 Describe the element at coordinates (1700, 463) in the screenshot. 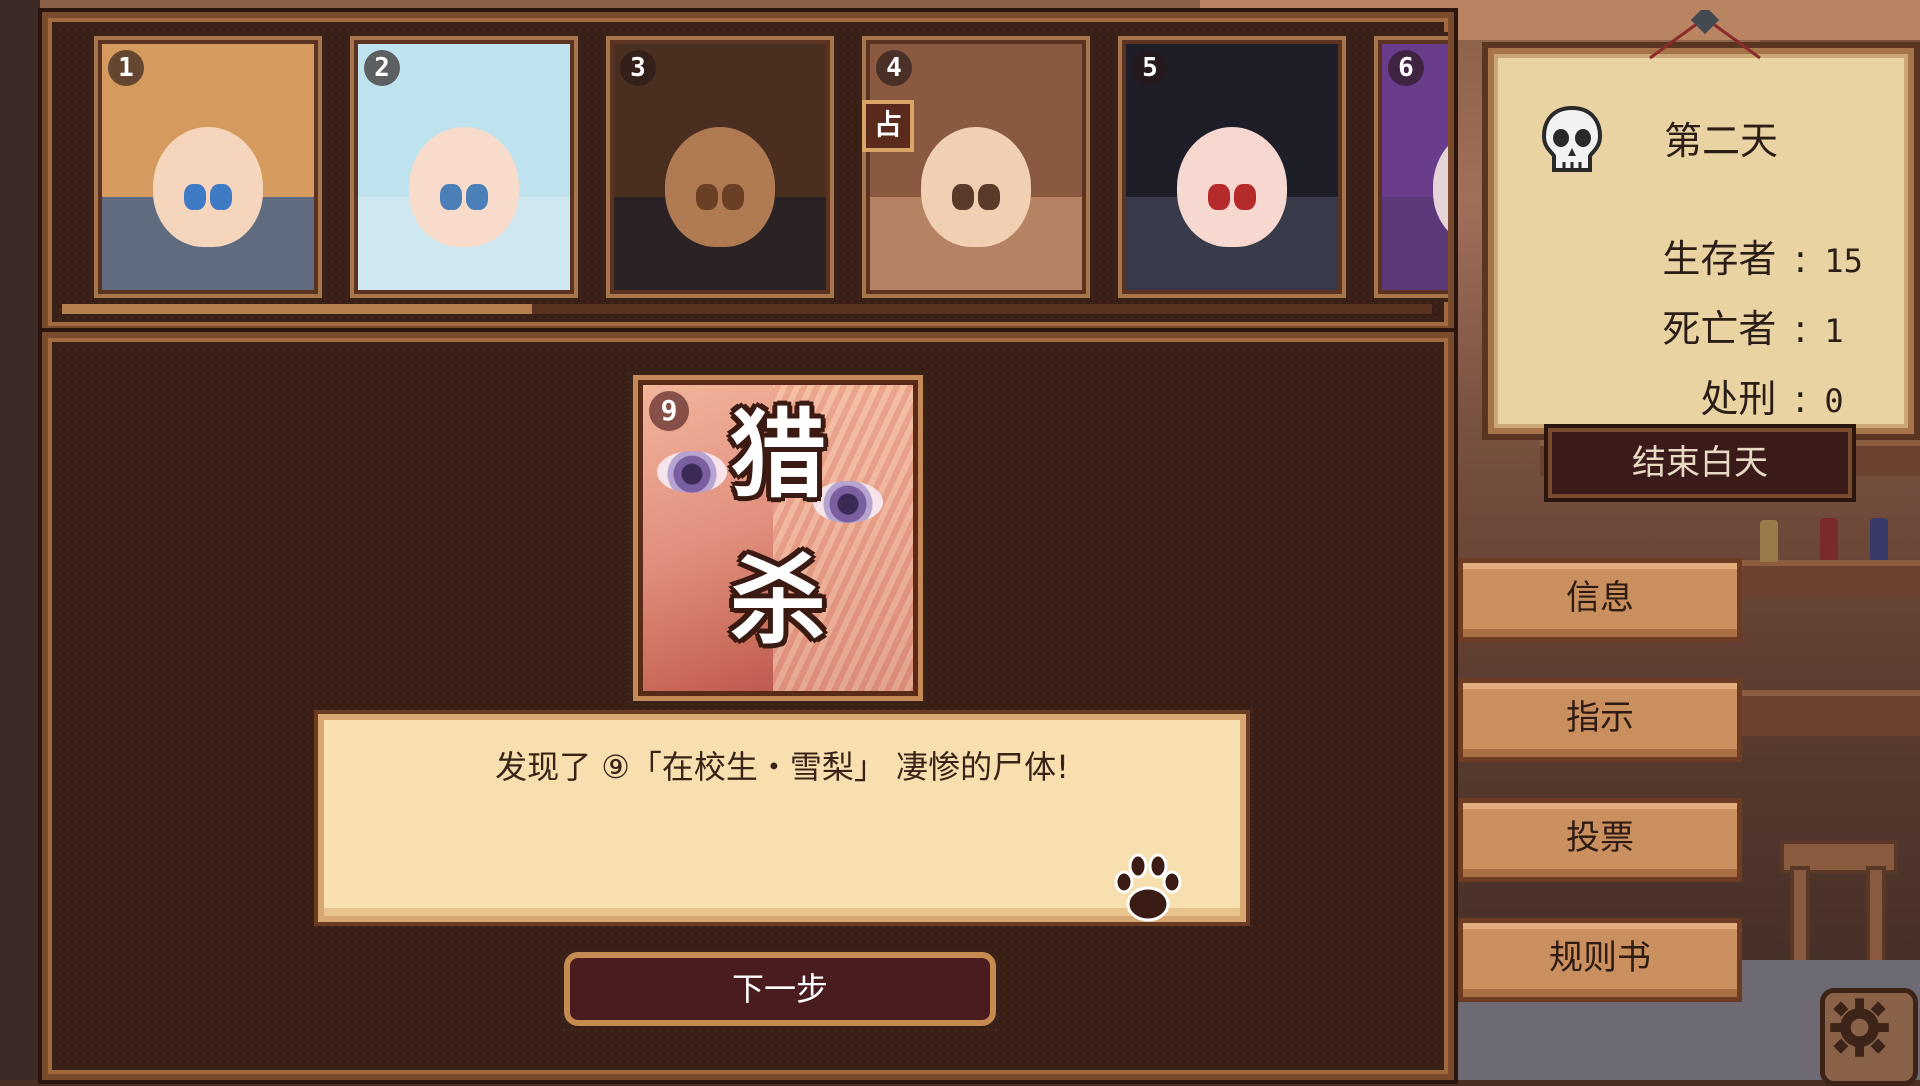

I see `end-day-button: 结束白天` at that location.